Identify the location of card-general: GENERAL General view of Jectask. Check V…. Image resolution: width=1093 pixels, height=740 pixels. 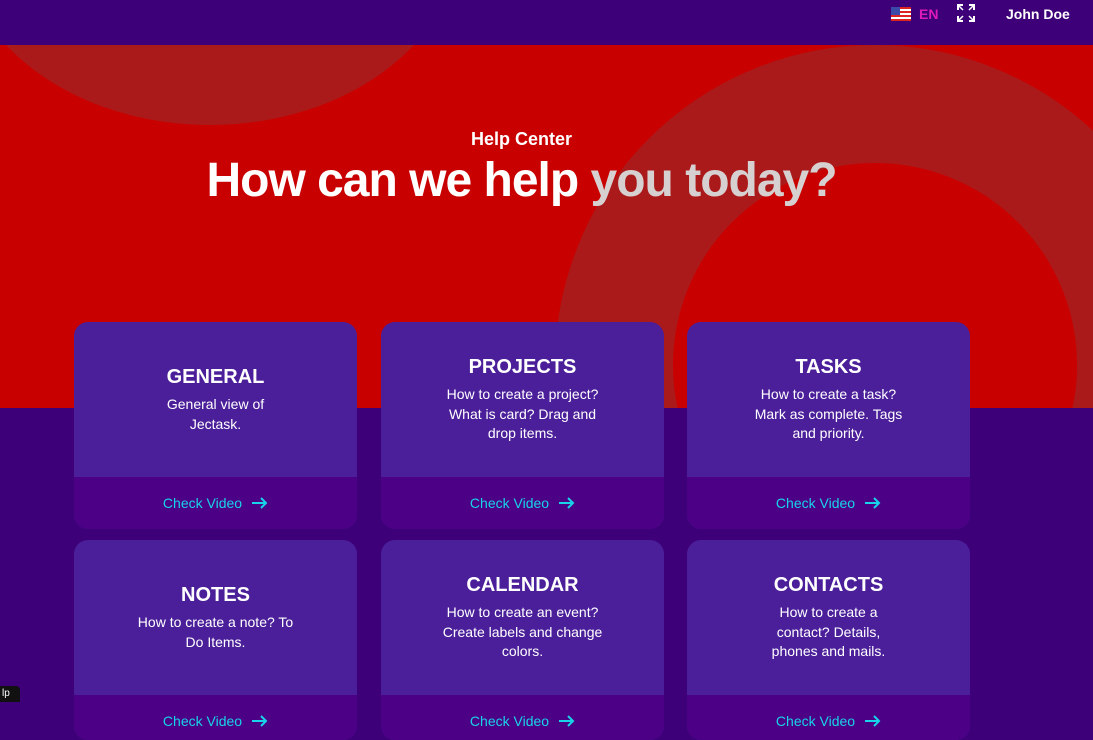
(215, 425).